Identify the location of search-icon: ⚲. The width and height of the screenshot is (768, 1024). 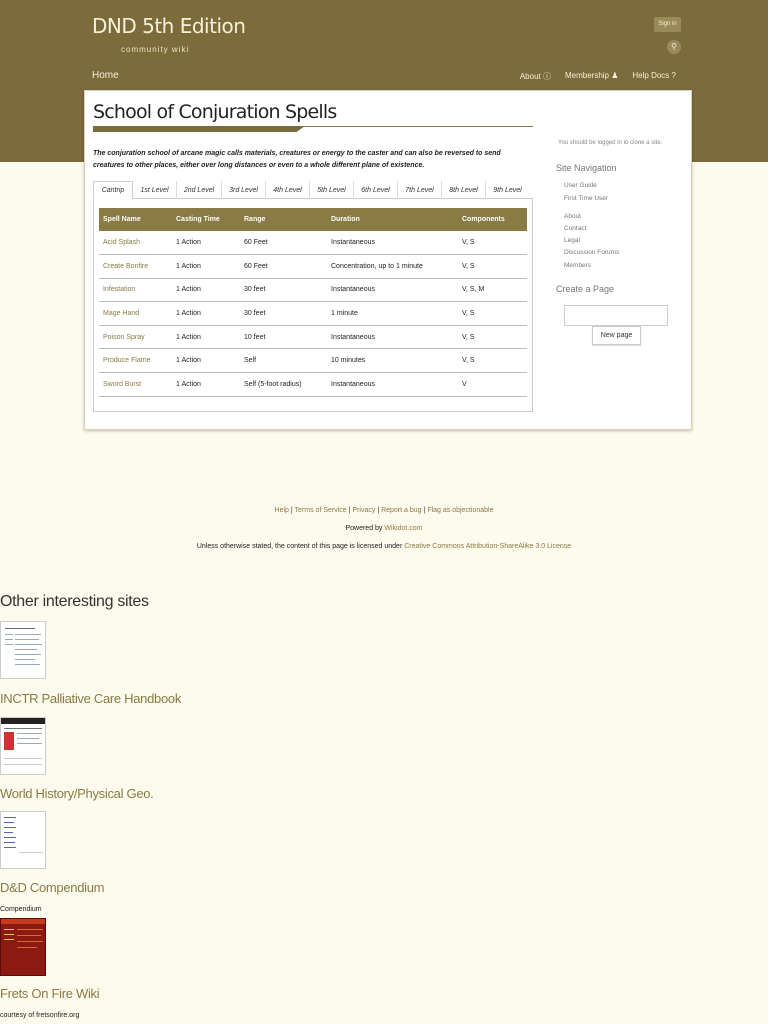
(674, 47).